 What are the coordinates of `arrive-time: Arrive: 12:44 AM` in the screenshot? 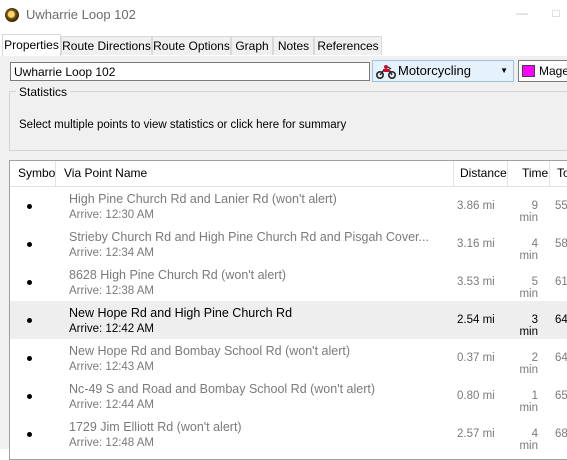 It's located at (112, 405).